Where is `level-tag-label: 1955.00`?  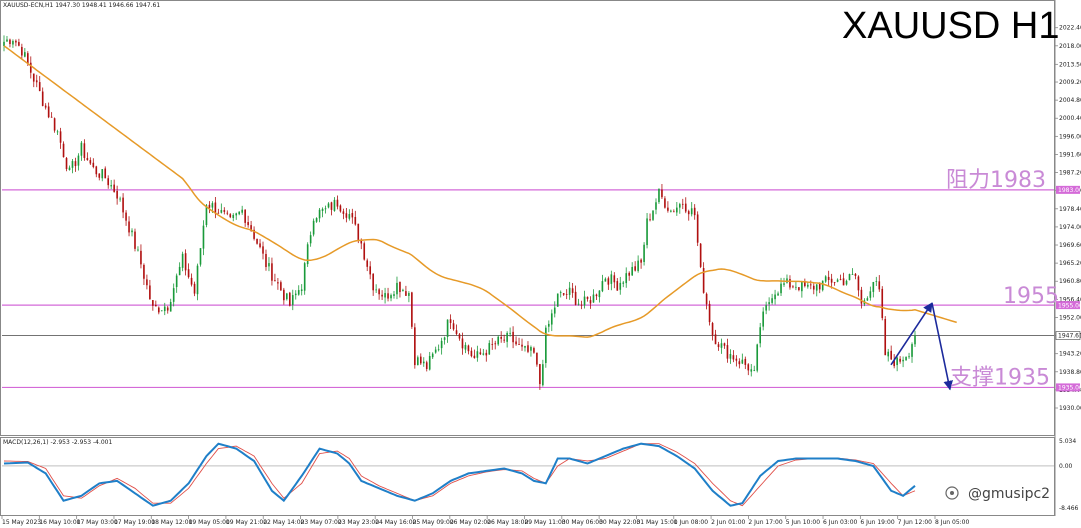
level-tag-label: 1955.00 is located at coordinates (1069, 305).